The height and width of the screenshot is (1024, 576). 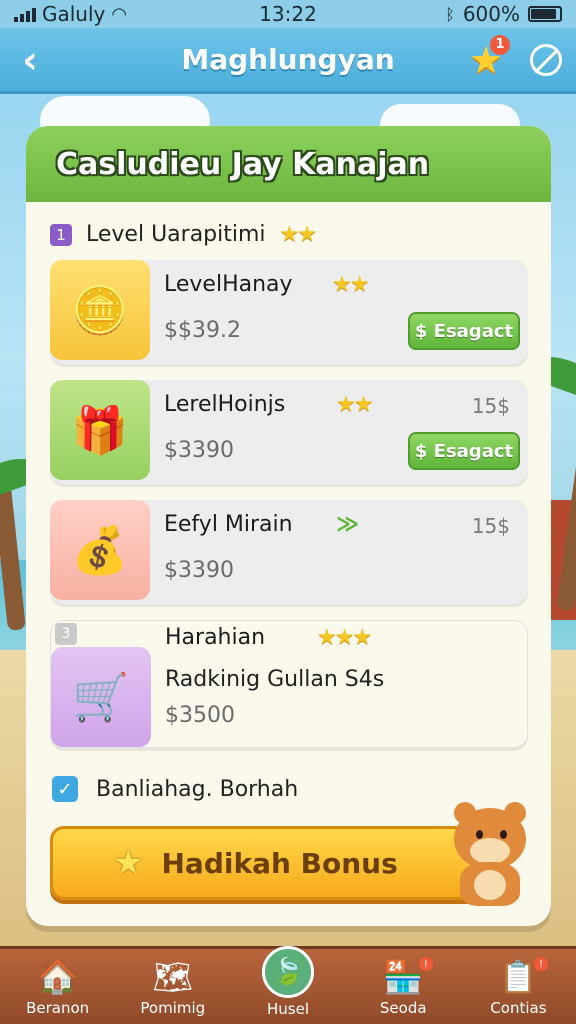 What do you see at coordinates (279, 863) in the screenshot?
I see `bonus-label: Hadikah Bonus` at bounding box center [279, 863].